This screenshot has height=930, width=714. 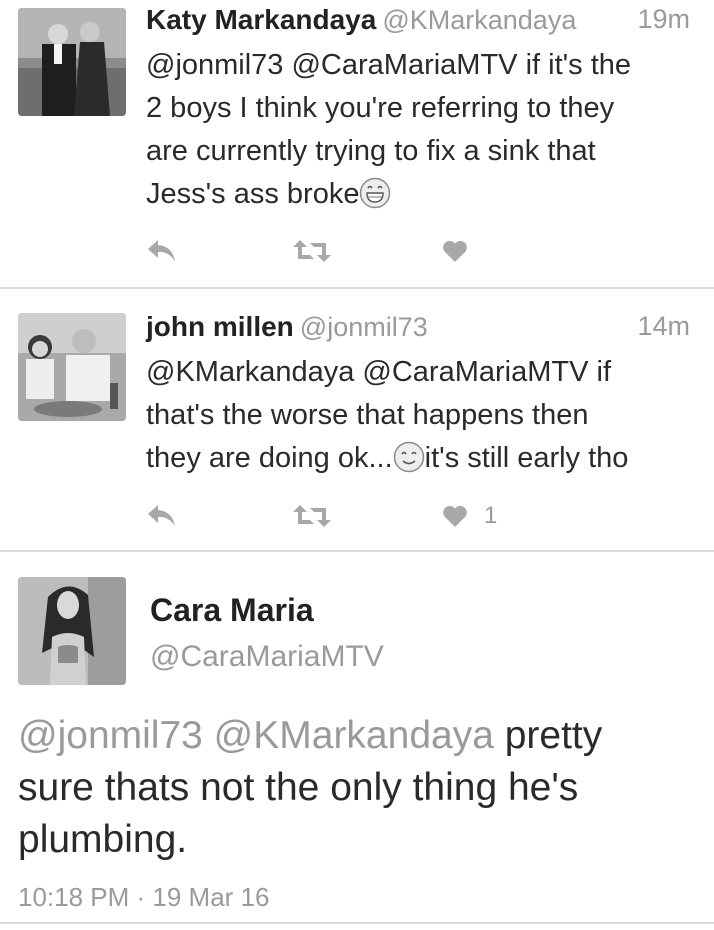 I want to click on tweet-text-line: @KMarkandaya @CaraMariaMTV if, so click(x=379, y=372).